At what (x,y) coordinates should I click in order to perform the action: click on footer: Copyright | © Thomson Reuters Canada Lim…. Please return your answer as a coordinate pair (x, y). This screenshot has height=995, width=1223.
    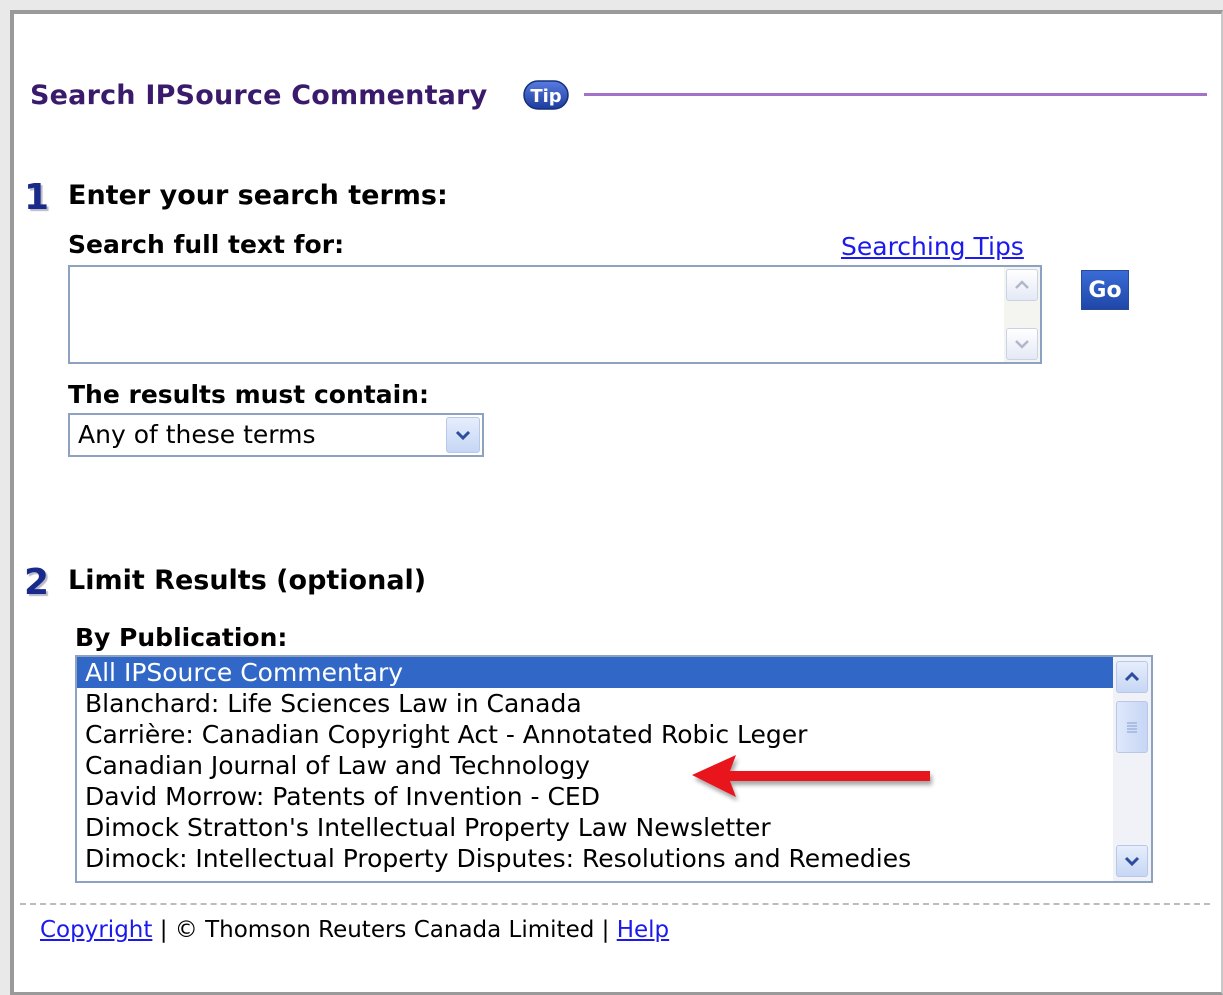
    Looking at the image, I should click on (354, 930).